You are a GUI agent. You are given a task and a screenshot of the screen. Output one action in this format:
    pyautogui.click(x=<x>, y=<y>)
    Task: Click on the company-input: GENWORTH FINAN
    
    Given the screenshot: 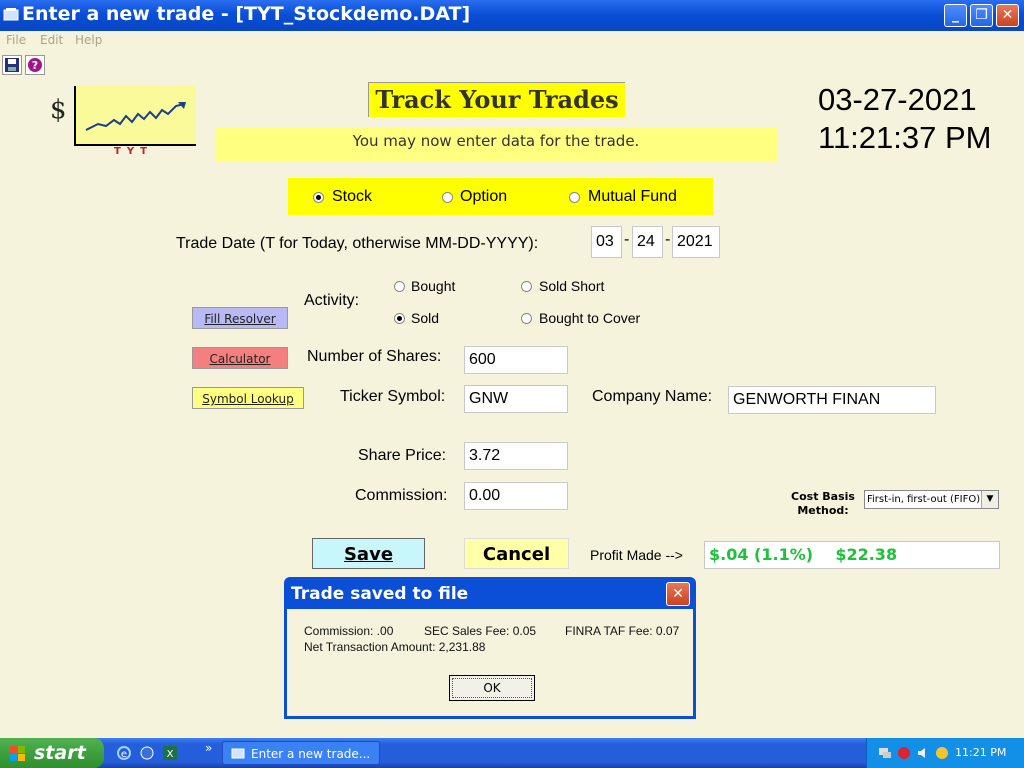 What is the action you would take?
    pyautogui.click(x=832, y=400)
    